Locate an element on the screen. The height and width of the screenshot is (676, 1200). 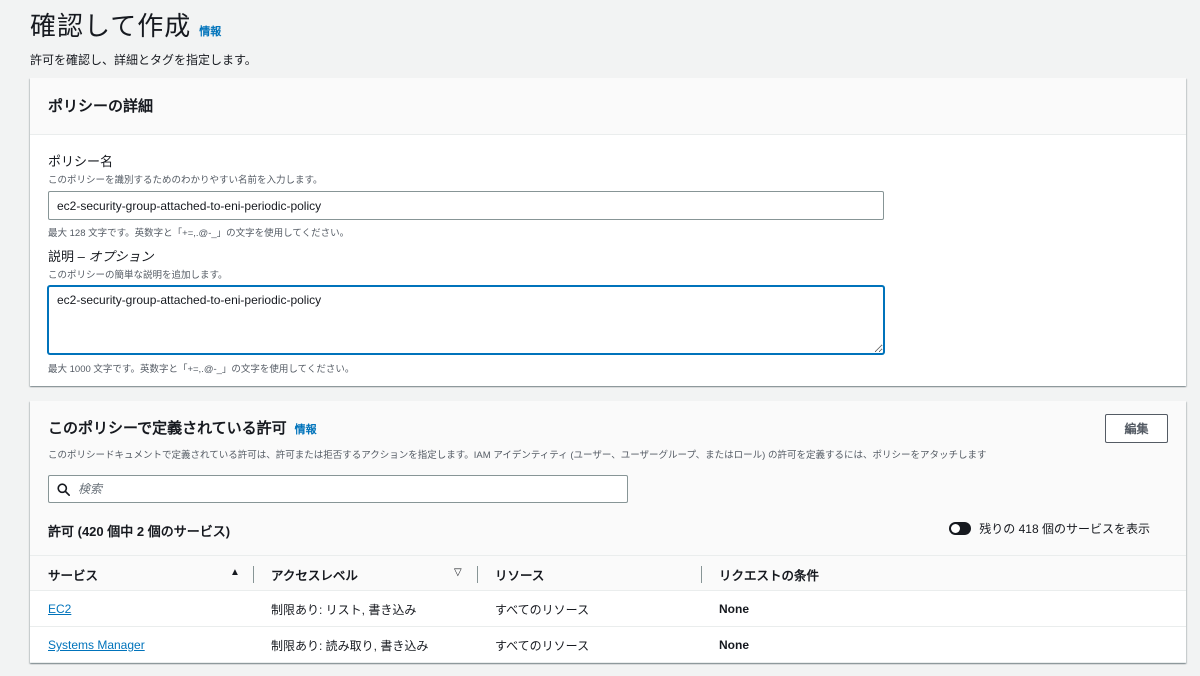
permissions-title-row: このポリシーで定義されている許可 情報 is located at coordinates (182, 427).